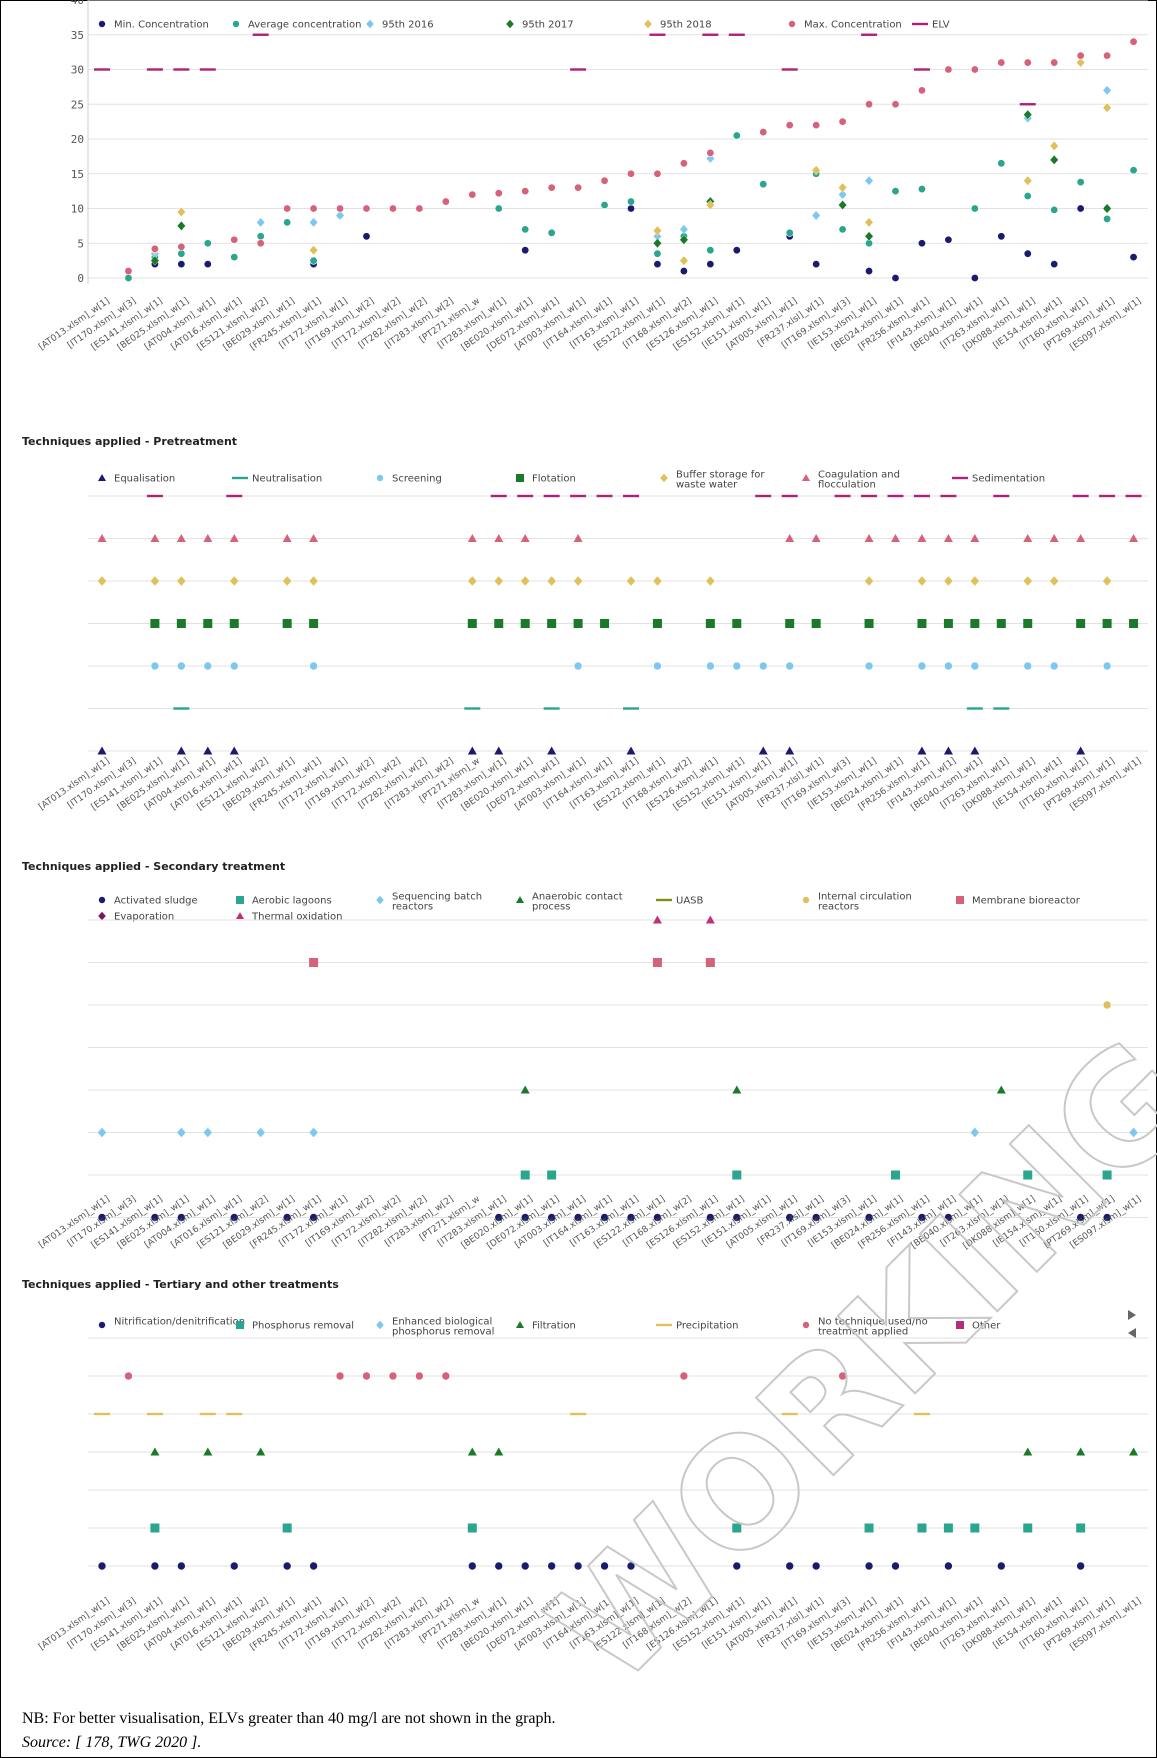 This screenshot has width=1157, height=1758. What do you see at coordinates (77, 104) in the screenshot?
I see `y-tick-label: 25` at bounding box center [77, 104].